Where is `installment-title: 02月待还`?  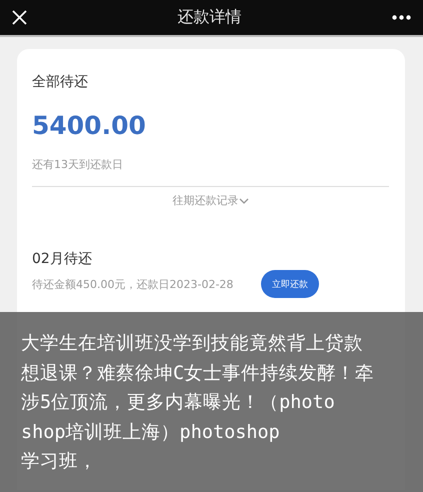
installment-title: 02月待还 is located at coordinates (62, 259).